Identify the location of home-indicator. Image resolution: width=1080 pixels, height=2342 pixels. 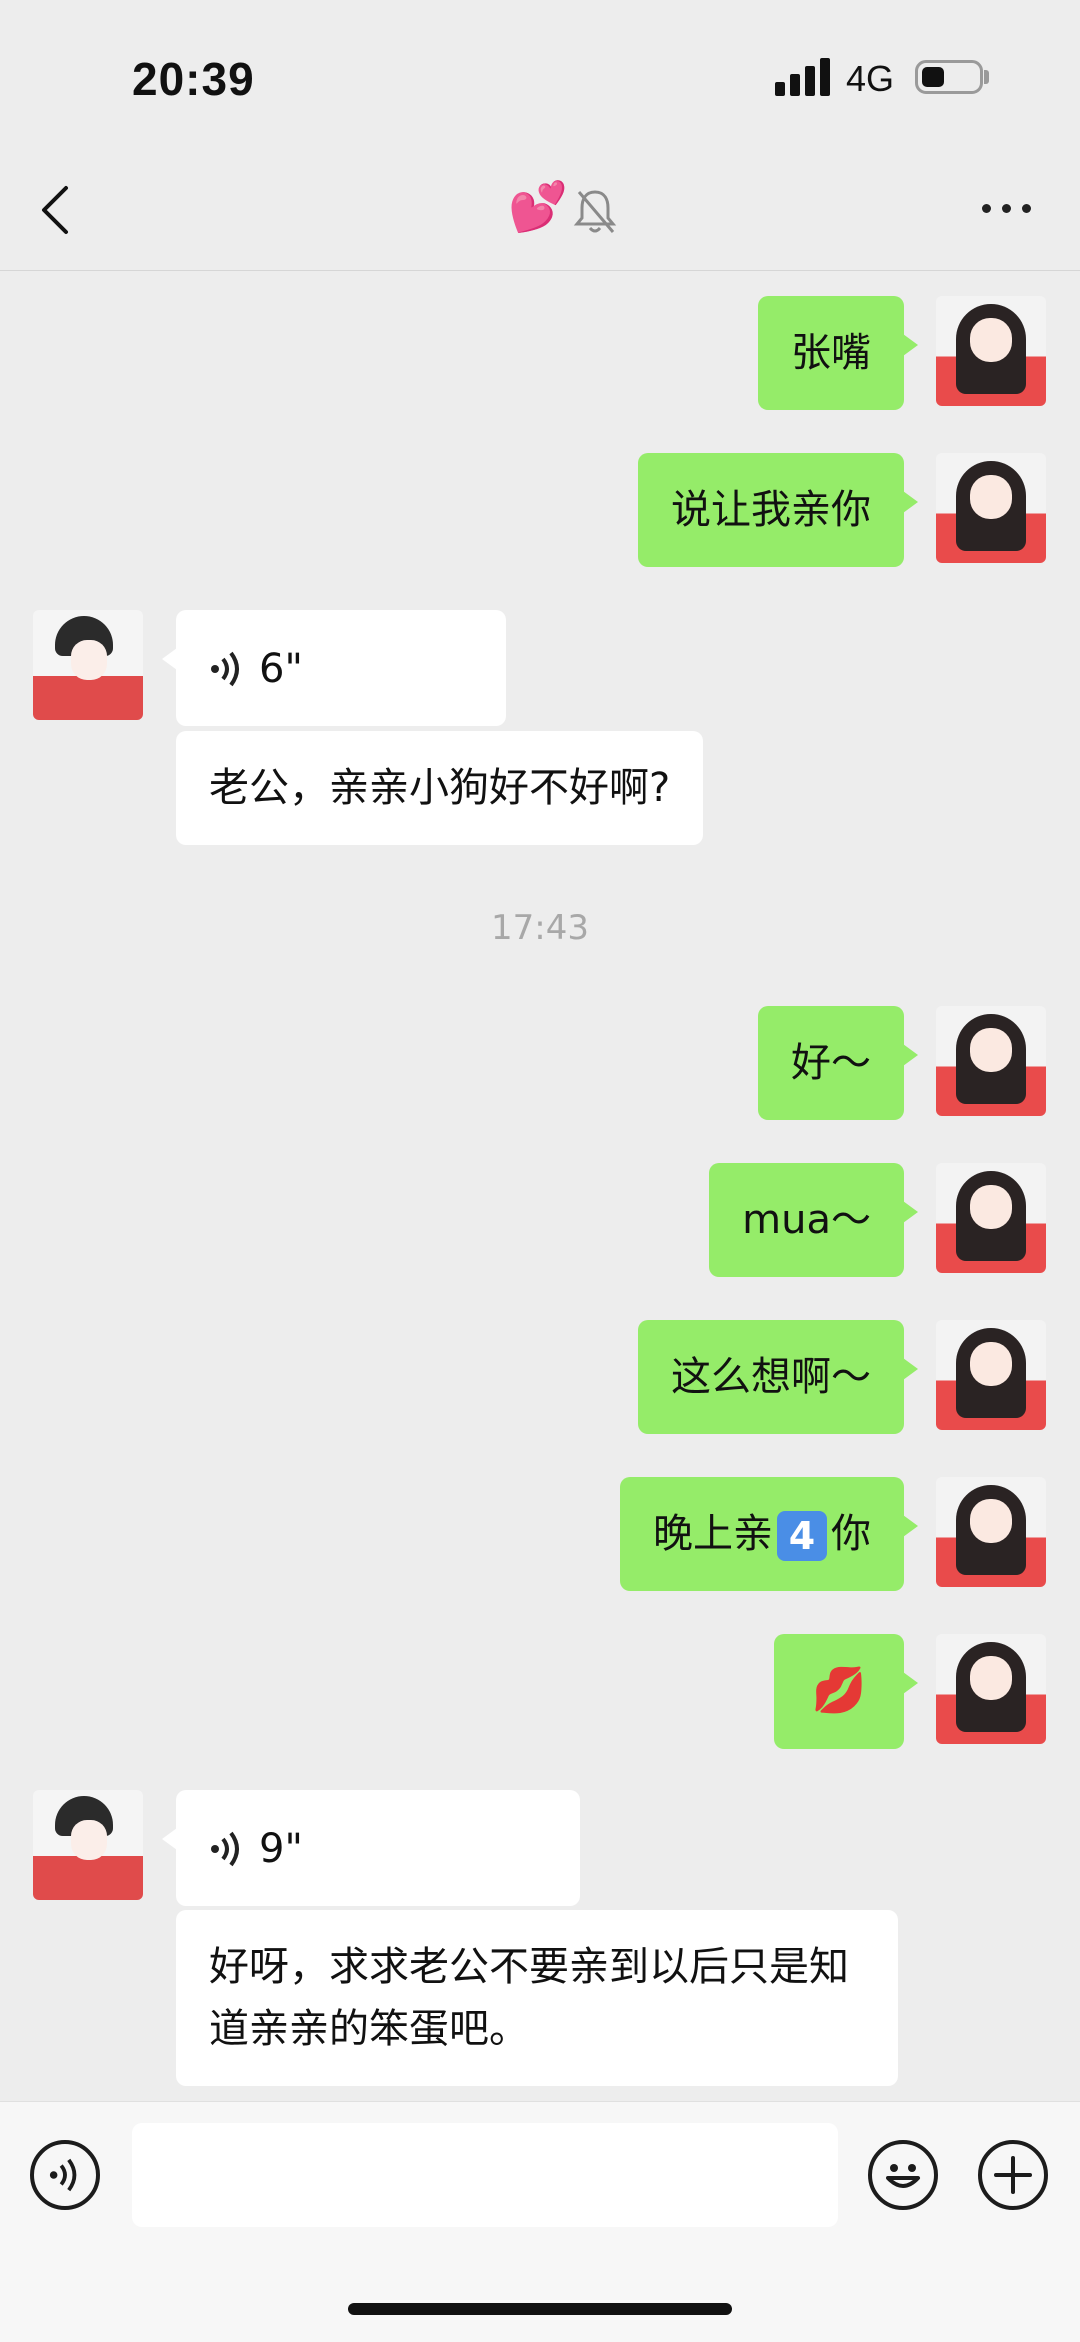
(540, 2309).